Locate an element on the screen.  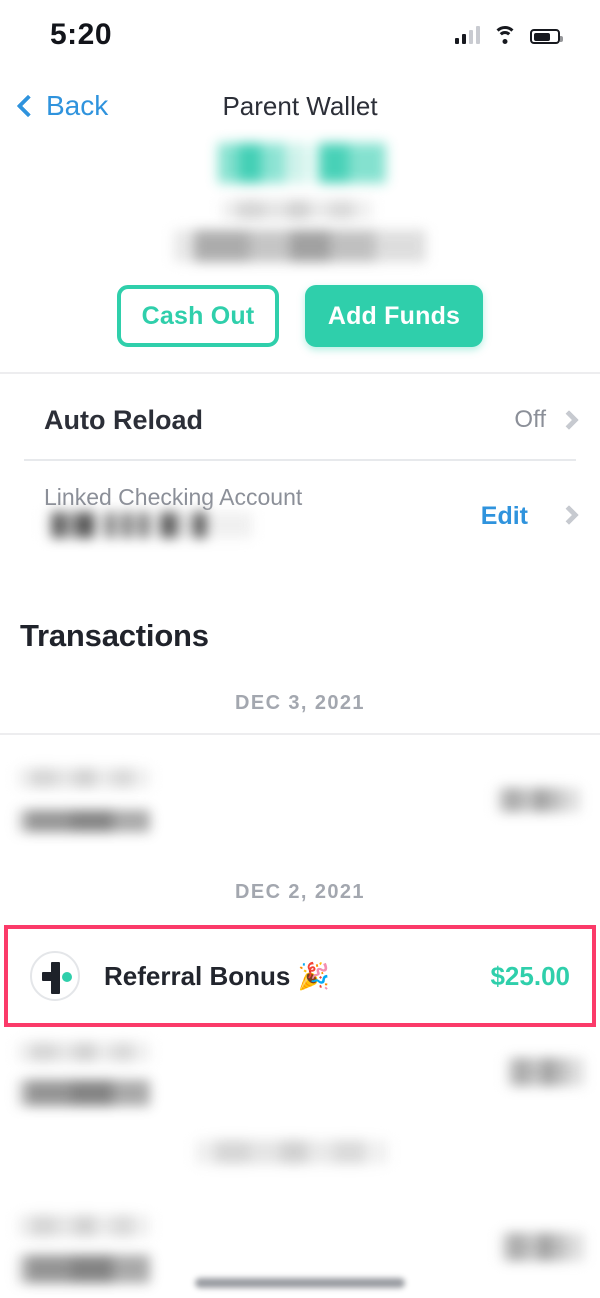
wallet-balance-subtitle-redacted is located at coordinates (297, 210).